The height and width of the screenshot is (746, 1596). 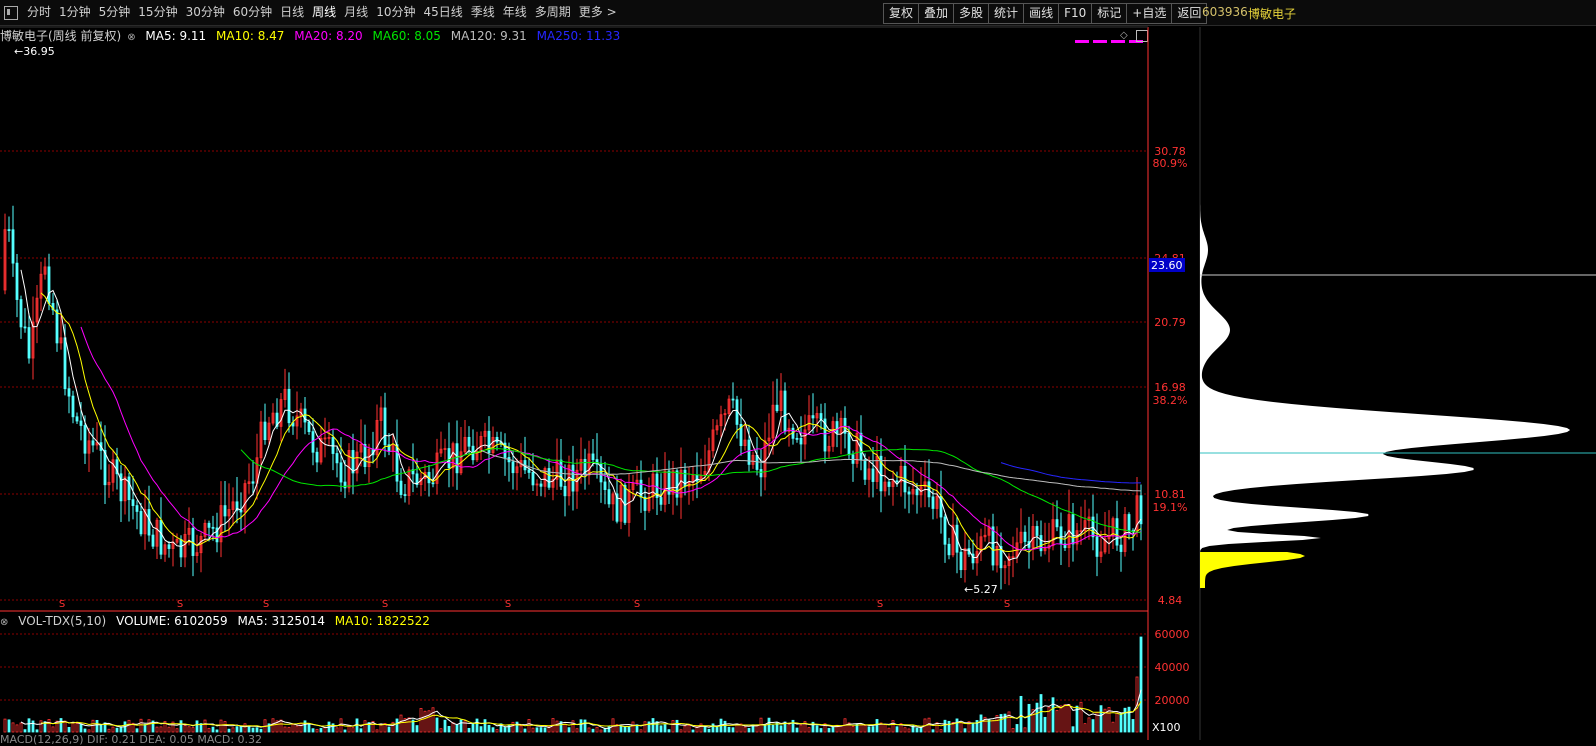 What do you see at coordinates (1172, 634) in the screenshot?
I see `volume-label: 60000` at bounding box center [1172, 634].